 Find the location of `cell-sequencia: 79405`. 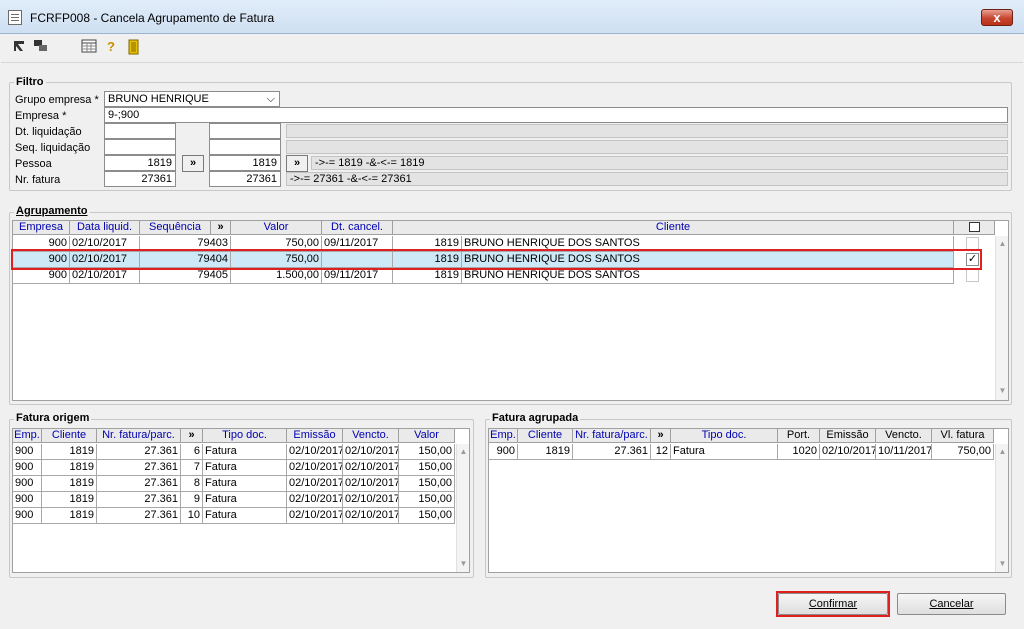

cell-sequencia: 79405 is located at coordinates (185, 276).